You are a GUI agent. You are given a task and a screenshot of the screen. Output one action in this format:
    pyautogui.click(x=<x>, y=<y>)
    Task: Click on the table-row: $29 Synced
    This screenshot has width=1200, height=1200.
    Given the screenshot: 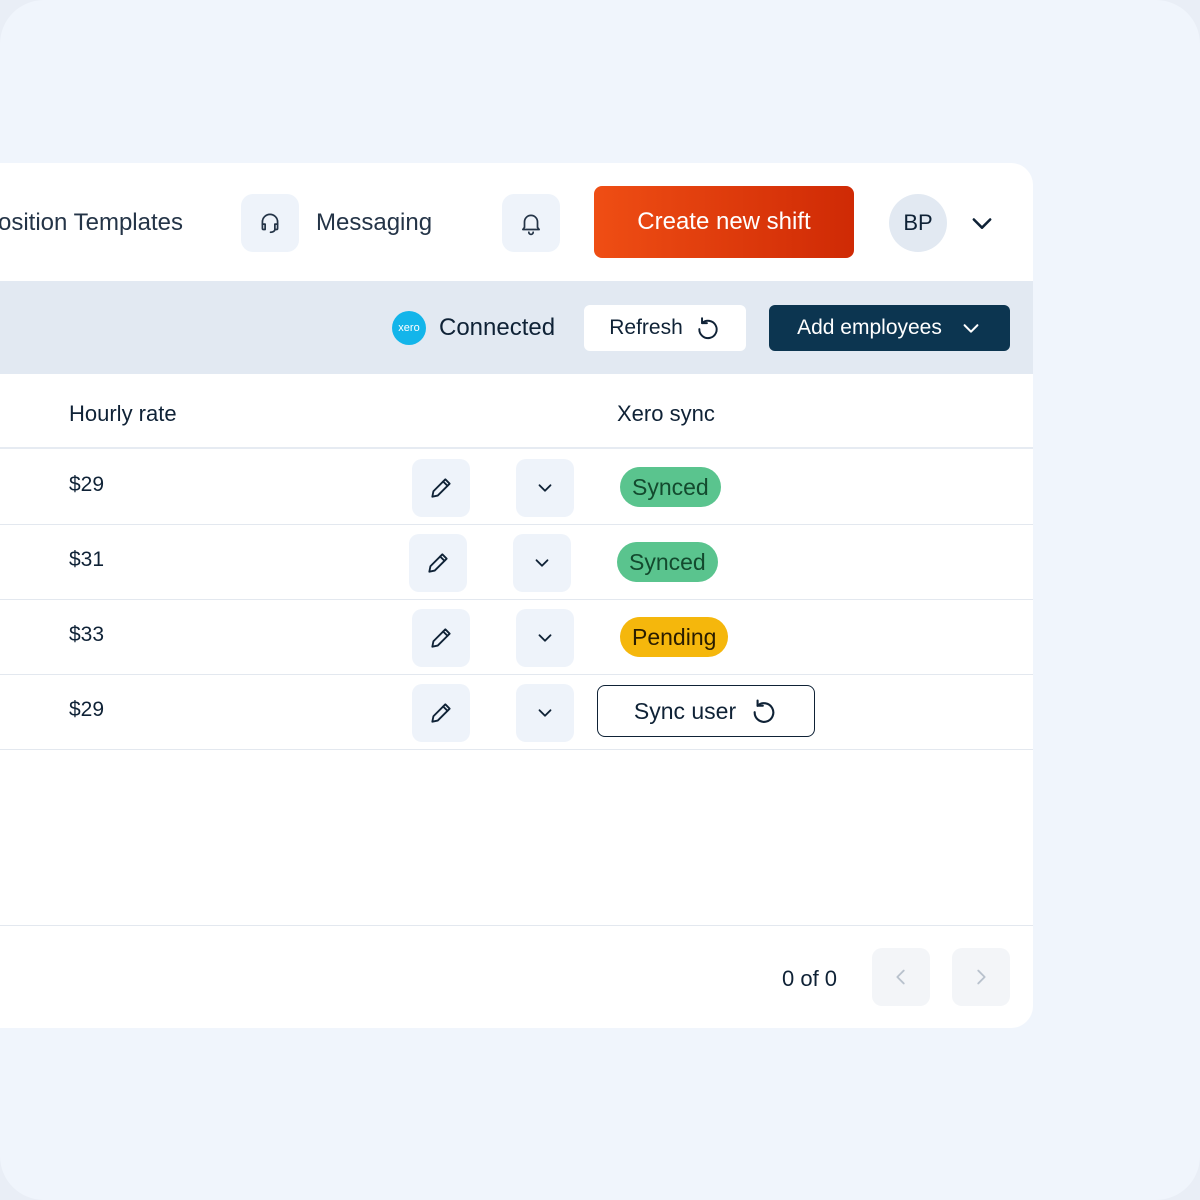 What is the action you would take?
    pyautogui.click(x=516, y=487)
    